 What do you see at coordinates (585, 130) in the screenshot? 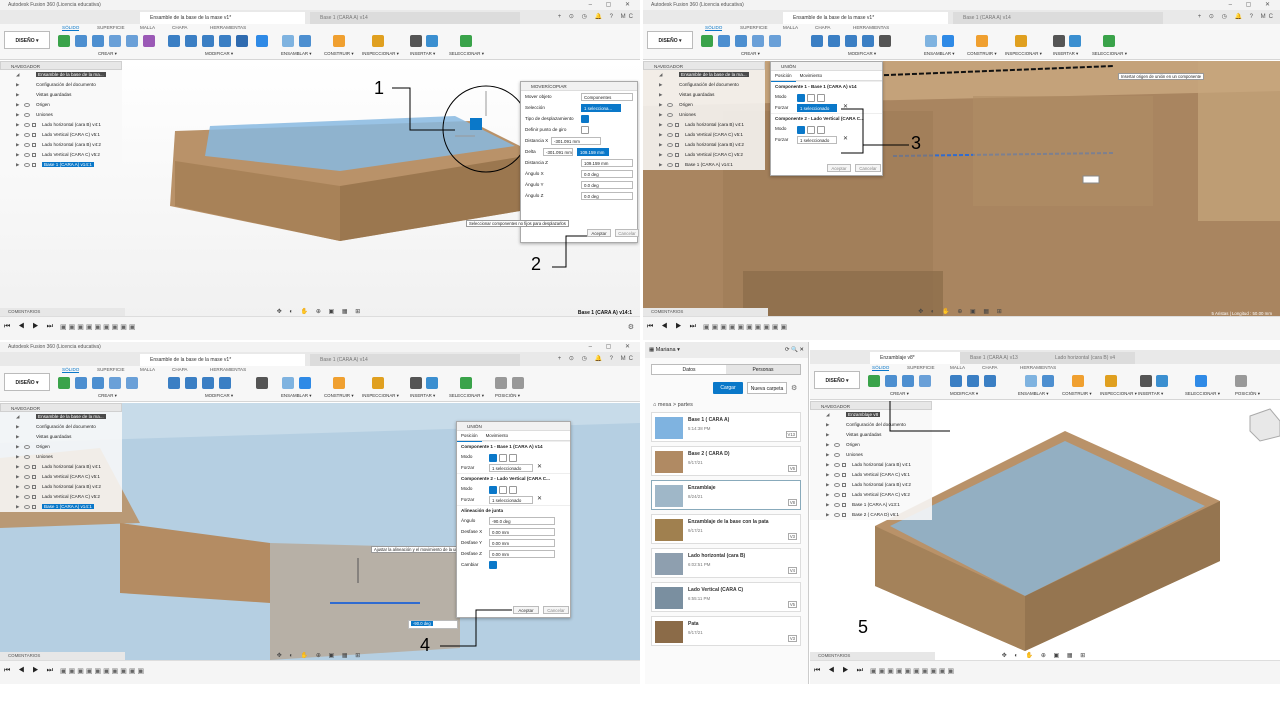
I see `pivot-icon` at bounding box center [585, 130].